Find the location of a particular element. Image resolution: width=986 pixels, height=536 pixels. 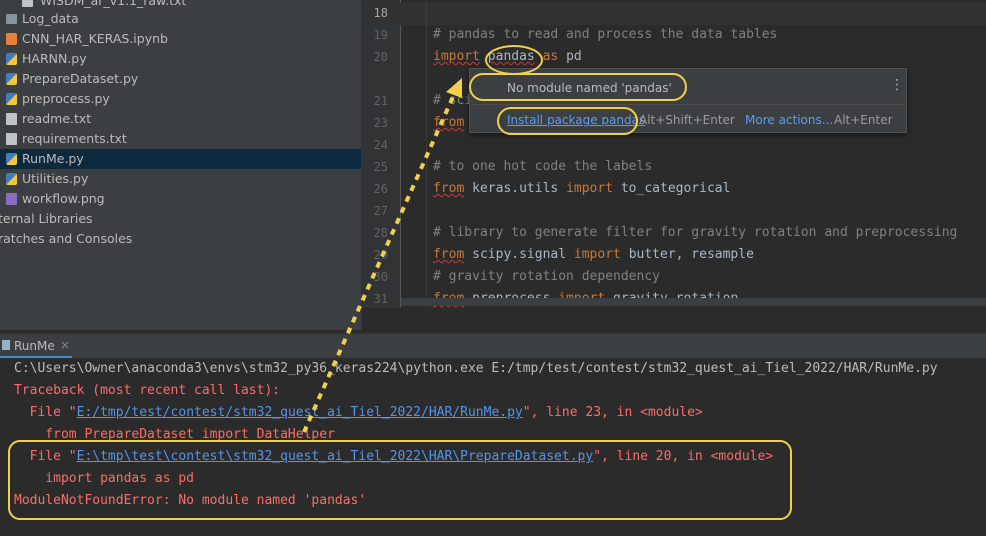

line-number: 24 is located at coordinates (380, 145).